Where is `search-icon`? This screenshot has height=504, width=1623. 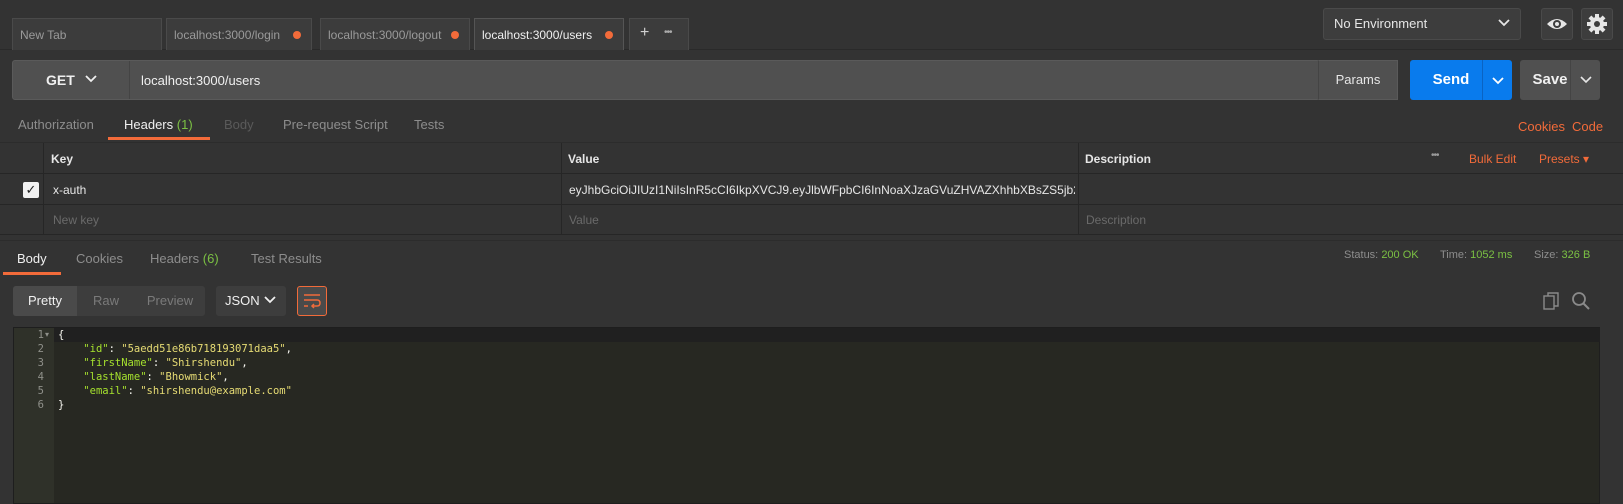 search-icon is located at coordinates (1581, 301).